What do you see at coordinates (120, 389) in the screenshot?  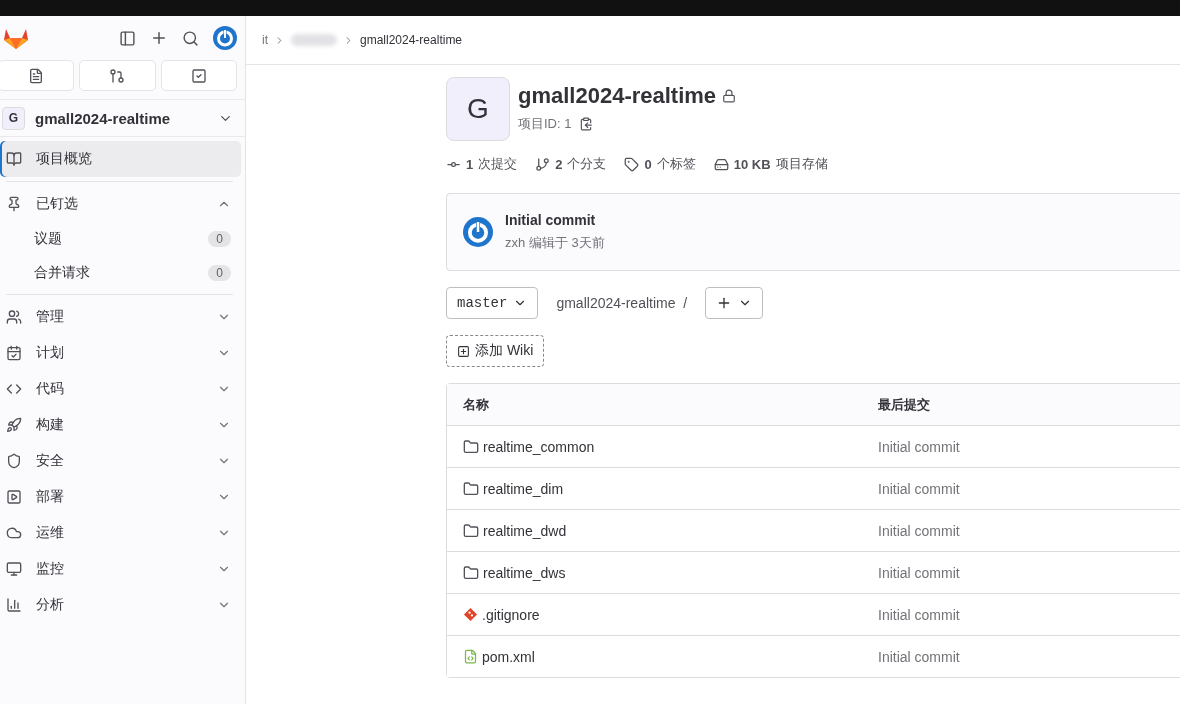 I see `nav-item: 代码` at bounding box center [120, 389].